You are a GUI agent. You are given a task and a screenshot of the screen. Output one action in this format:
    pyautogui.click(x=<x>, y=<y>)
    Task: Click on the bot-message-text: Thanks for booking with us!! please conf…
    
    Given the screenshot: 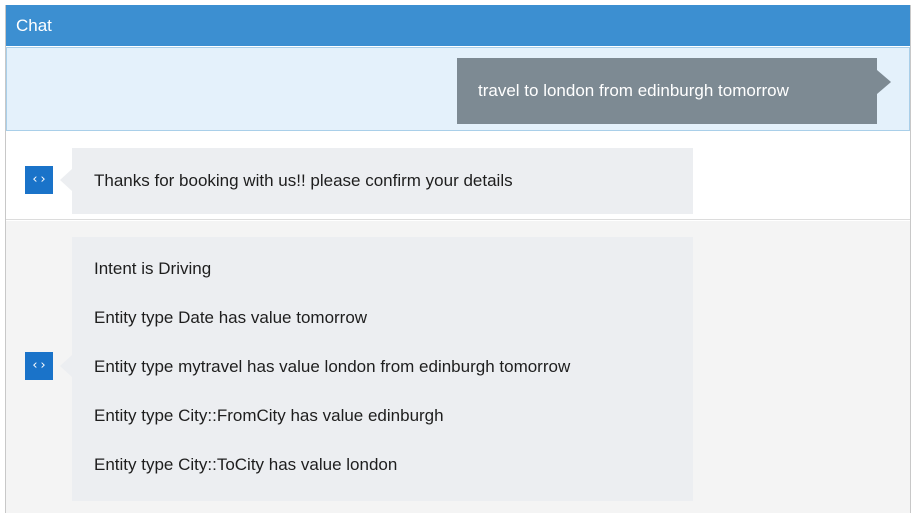 What is the action you would take?
    pyautogui.click(x=303, y=180)
    